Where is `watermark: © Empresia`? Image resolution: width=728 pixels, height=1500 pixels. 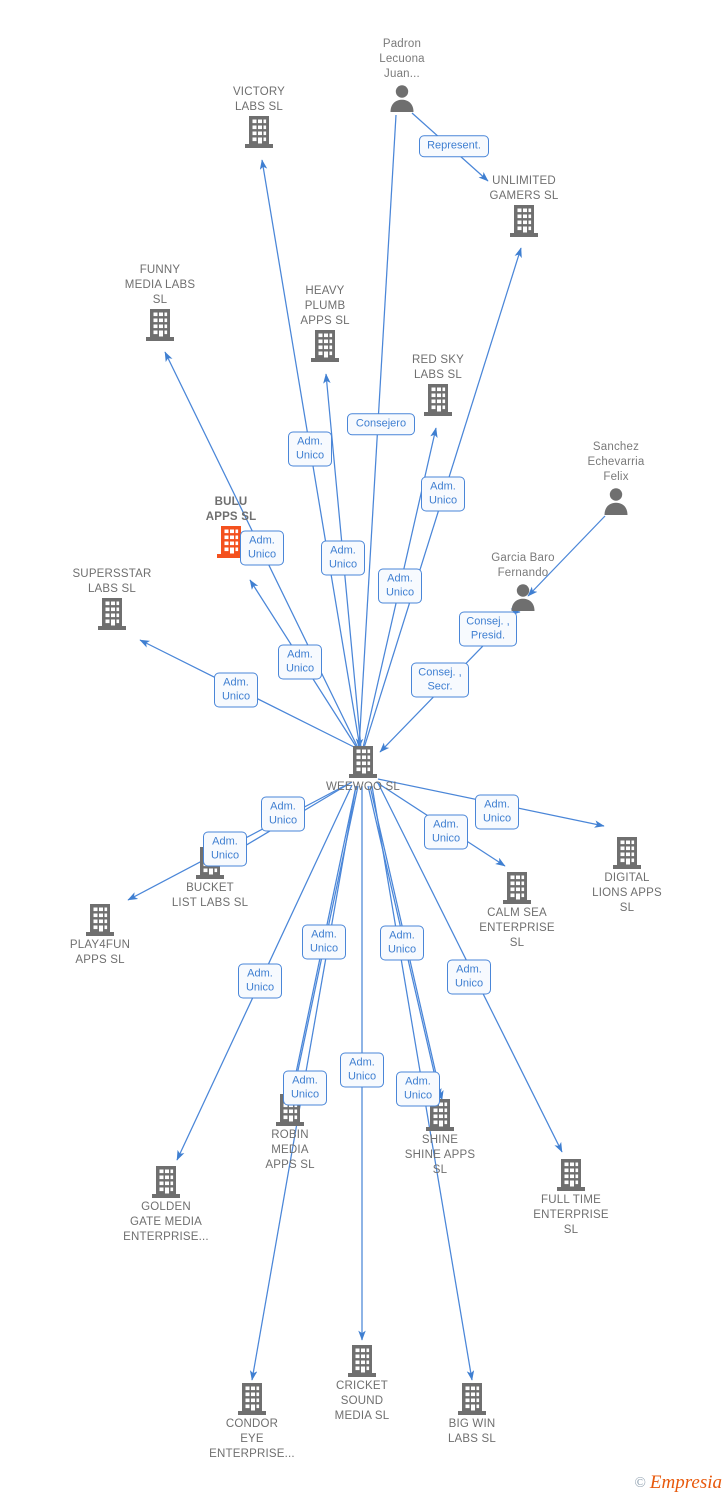 watermark: © Empresia is located at coordinates (678, 1483).